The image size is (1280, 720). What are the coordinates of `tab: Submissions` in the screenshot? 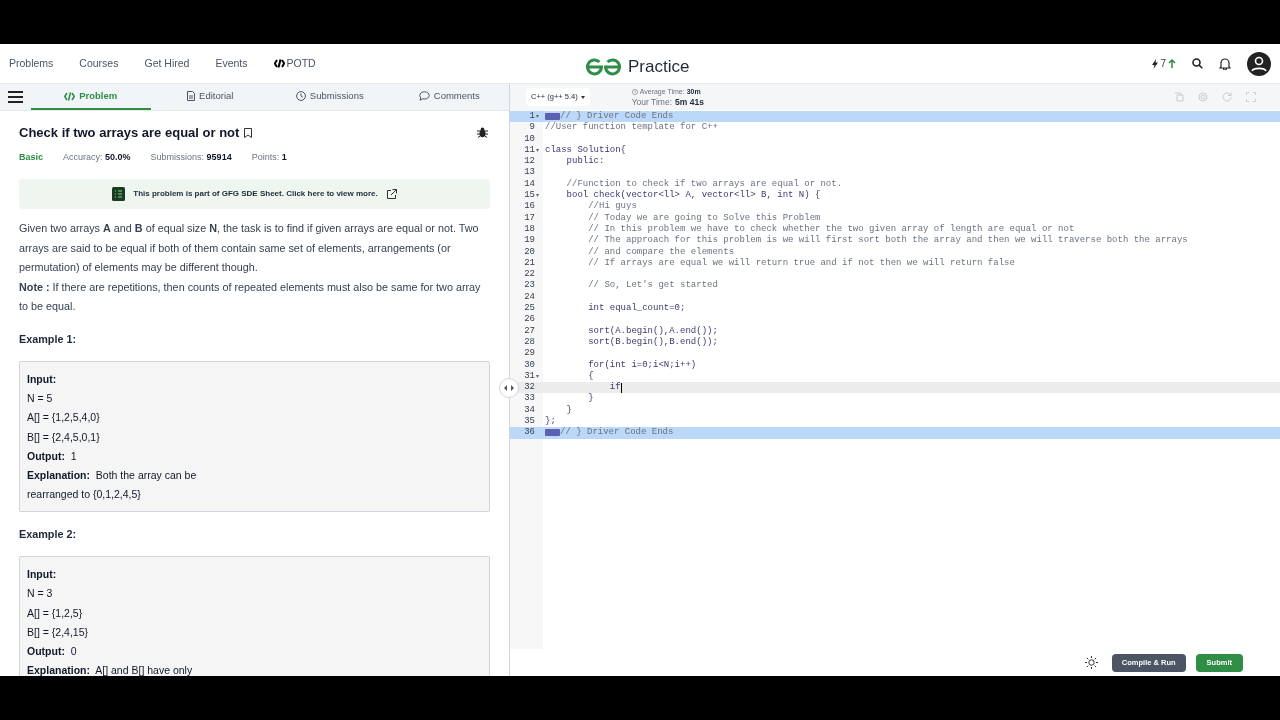 It's located at (330, 97).